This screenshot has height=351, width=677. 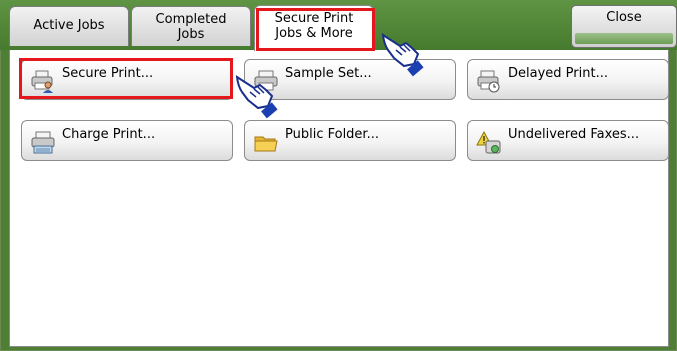 What do you see at coordinates (191, 34) in the screenshot?
I see `tab-label-line2: Jobs` at bounding box center [191, 34].